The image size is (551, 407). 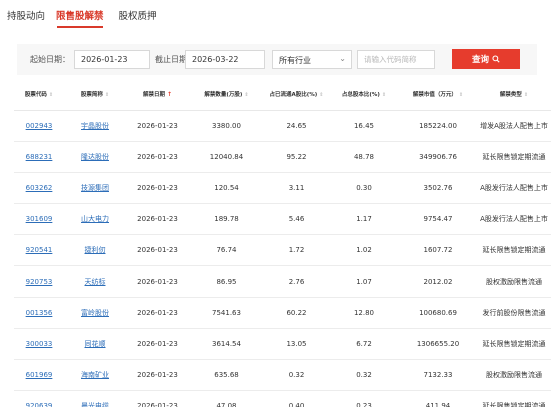 I want to click on unlock-shares-cell: 189.78, so click(x=226, y=219).